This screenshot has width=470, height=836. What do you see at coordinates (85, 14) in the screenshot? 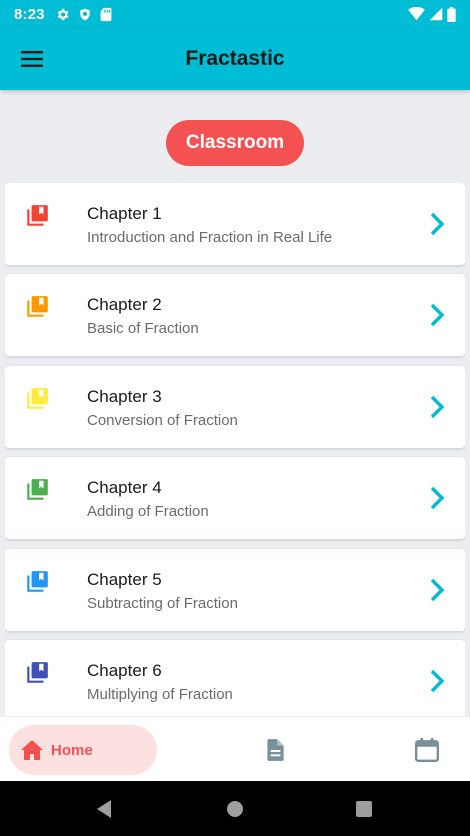
I see `shield-icon` at bounding box center [85, 14].